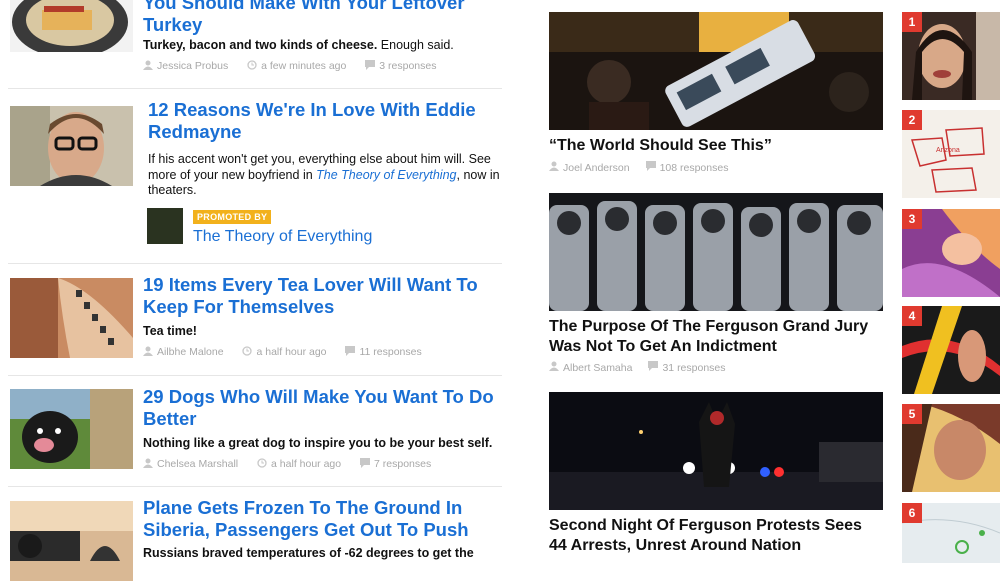 This screenshot has width=1000, height=581. I want to click on story-meta: Albert Samaha 31 responses, so click(637, 367).